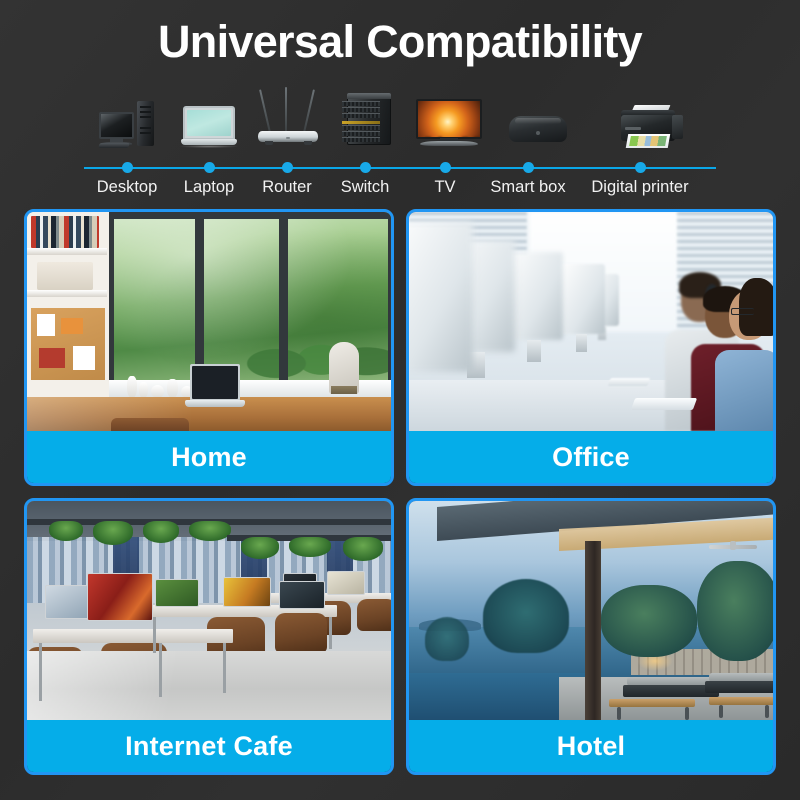  I want to click on scenario-photo-home, so click(209, 321).